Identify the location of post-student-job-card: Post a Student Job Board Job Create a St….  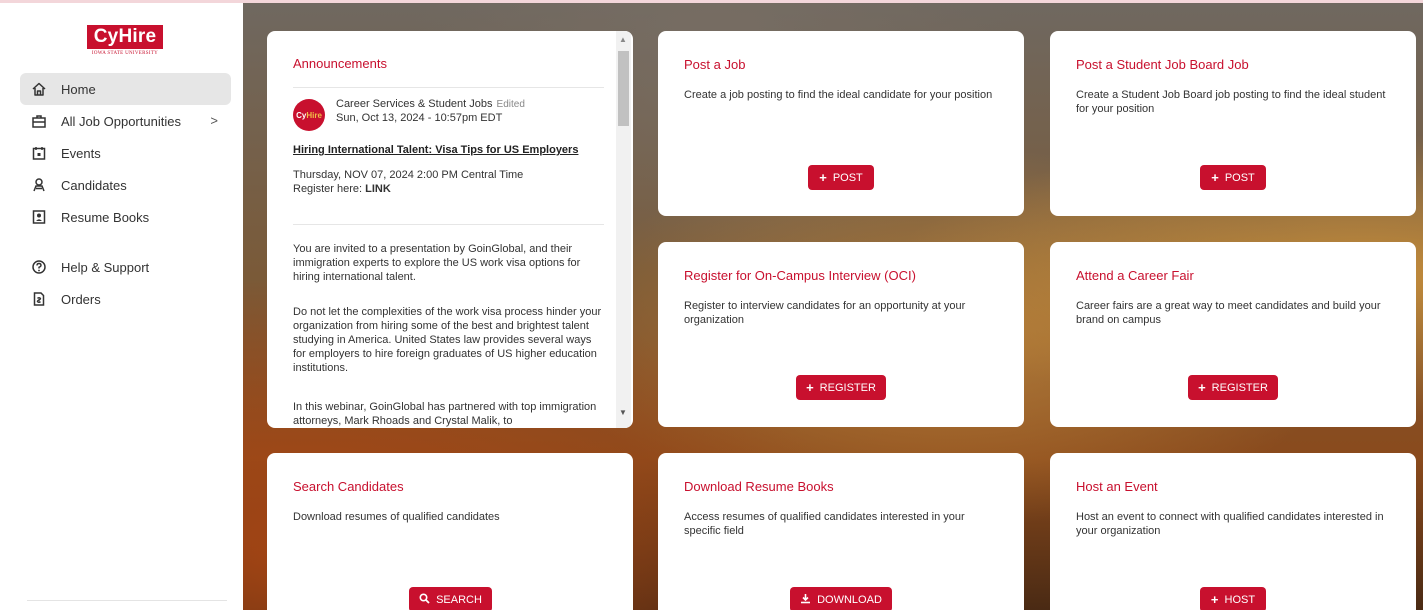
(1233, 123).